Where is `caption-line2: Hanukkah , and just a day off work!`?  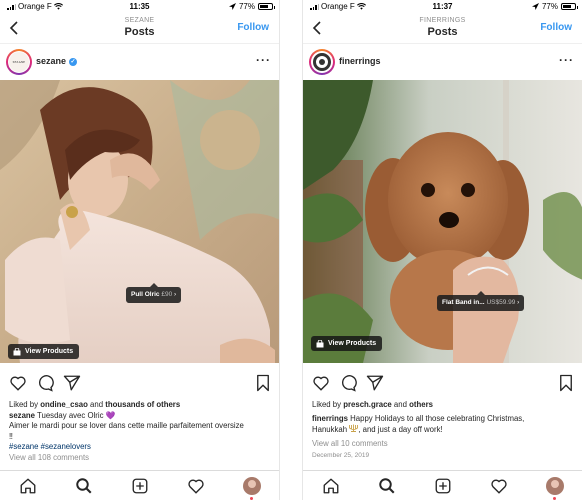 caption-line2: Hanukkah , and just a day off work! is located at coordinates (443, 430).